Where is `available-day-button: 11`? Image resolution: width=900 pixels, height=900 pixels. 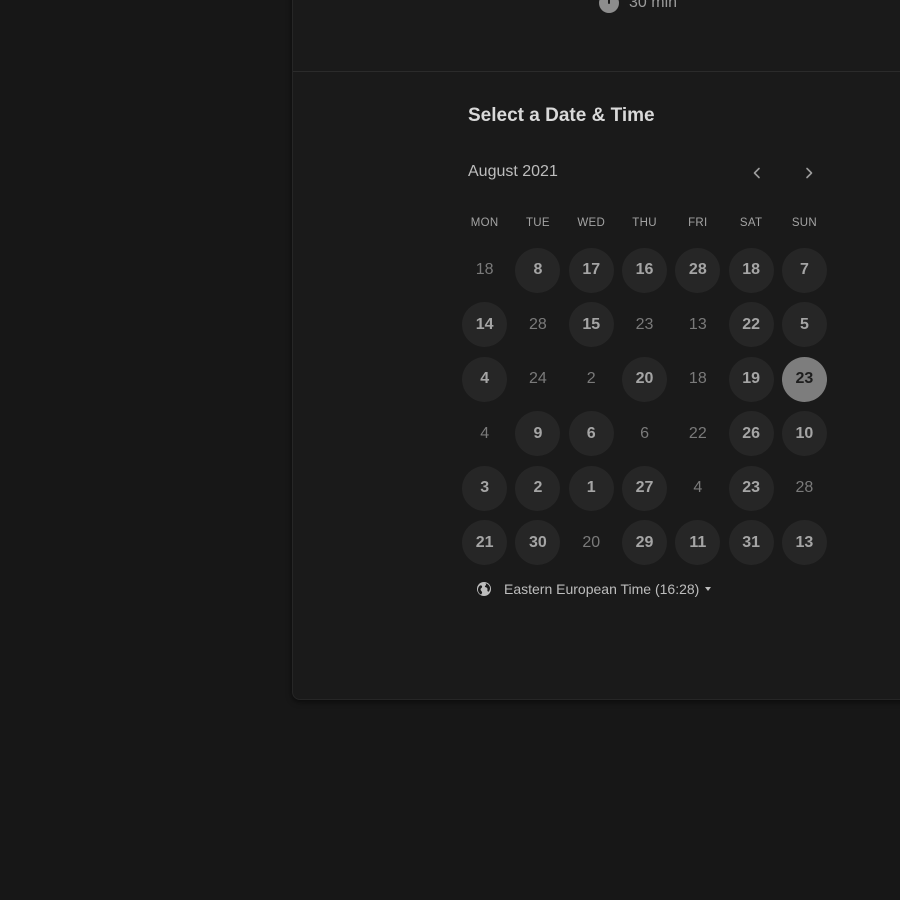 available-day-button: 11 is located at coordinates (698, 543).